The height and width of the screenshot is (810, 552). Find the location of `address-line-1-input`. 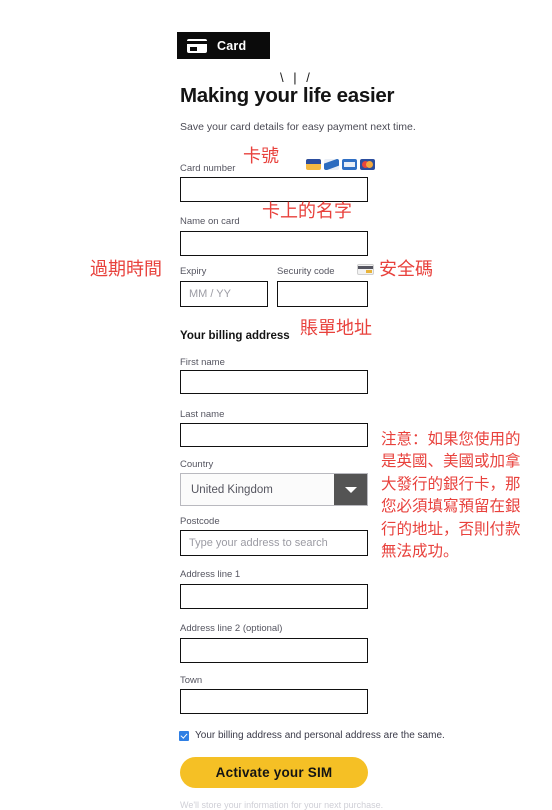

address-line-1-input is located at coordinates (274, 596).